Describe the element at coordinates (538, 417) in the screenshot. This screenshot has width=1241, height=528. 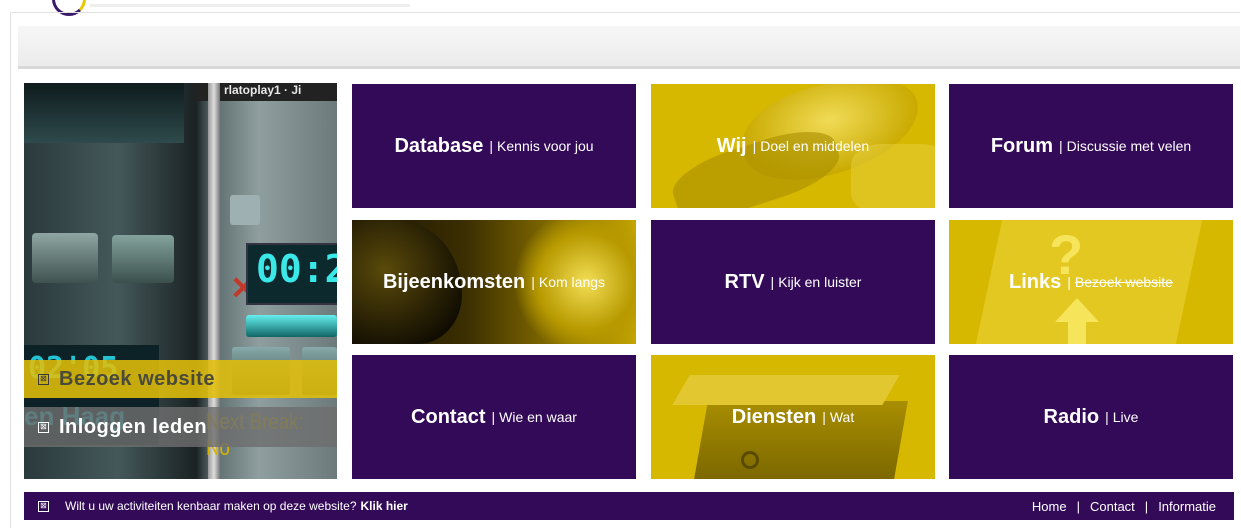
I see `tile-subtitle: Wie en waar` at that location.